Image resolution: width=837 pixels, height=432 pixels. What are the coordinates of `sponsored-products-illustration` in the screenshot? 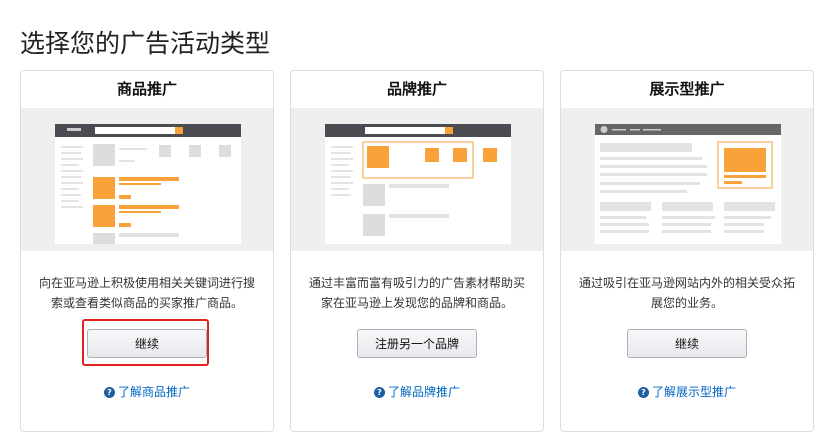 It's located at (147, 179).